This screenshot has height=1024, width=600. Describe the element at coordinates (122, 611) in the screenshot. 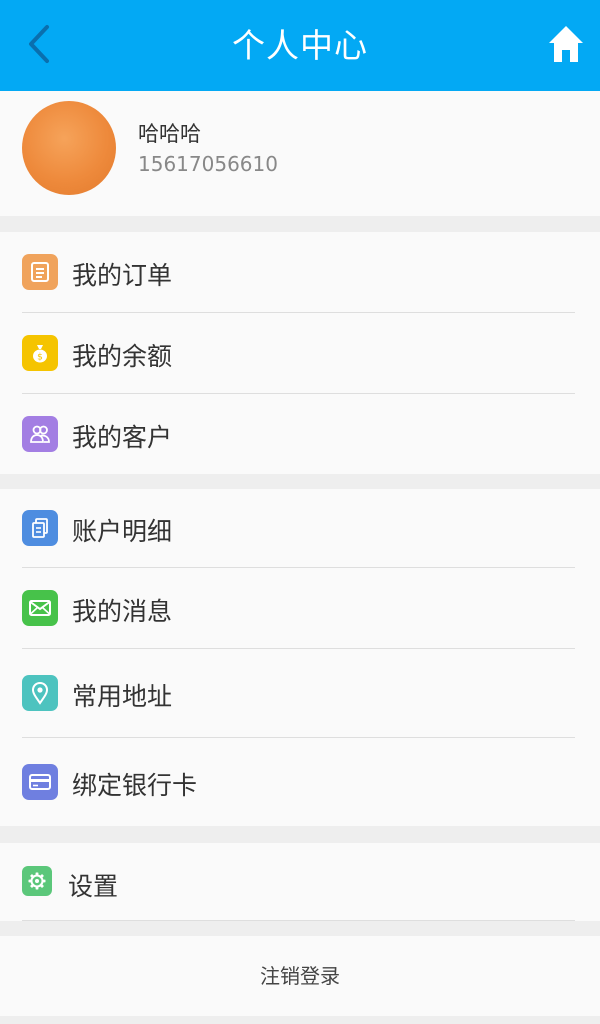

I see `menu-item-messages-label: 我的消息` at that location.